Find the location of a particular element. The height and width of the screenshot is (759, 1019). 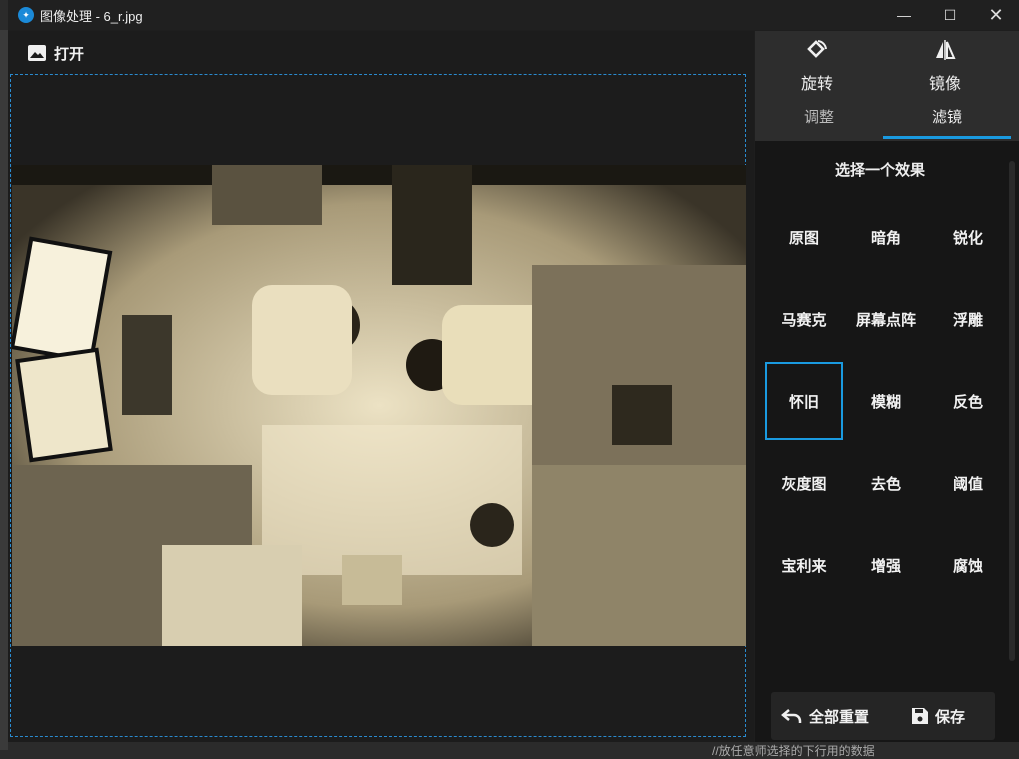

effect-vintage: 怀旧 is located at coordinates (804, 401).